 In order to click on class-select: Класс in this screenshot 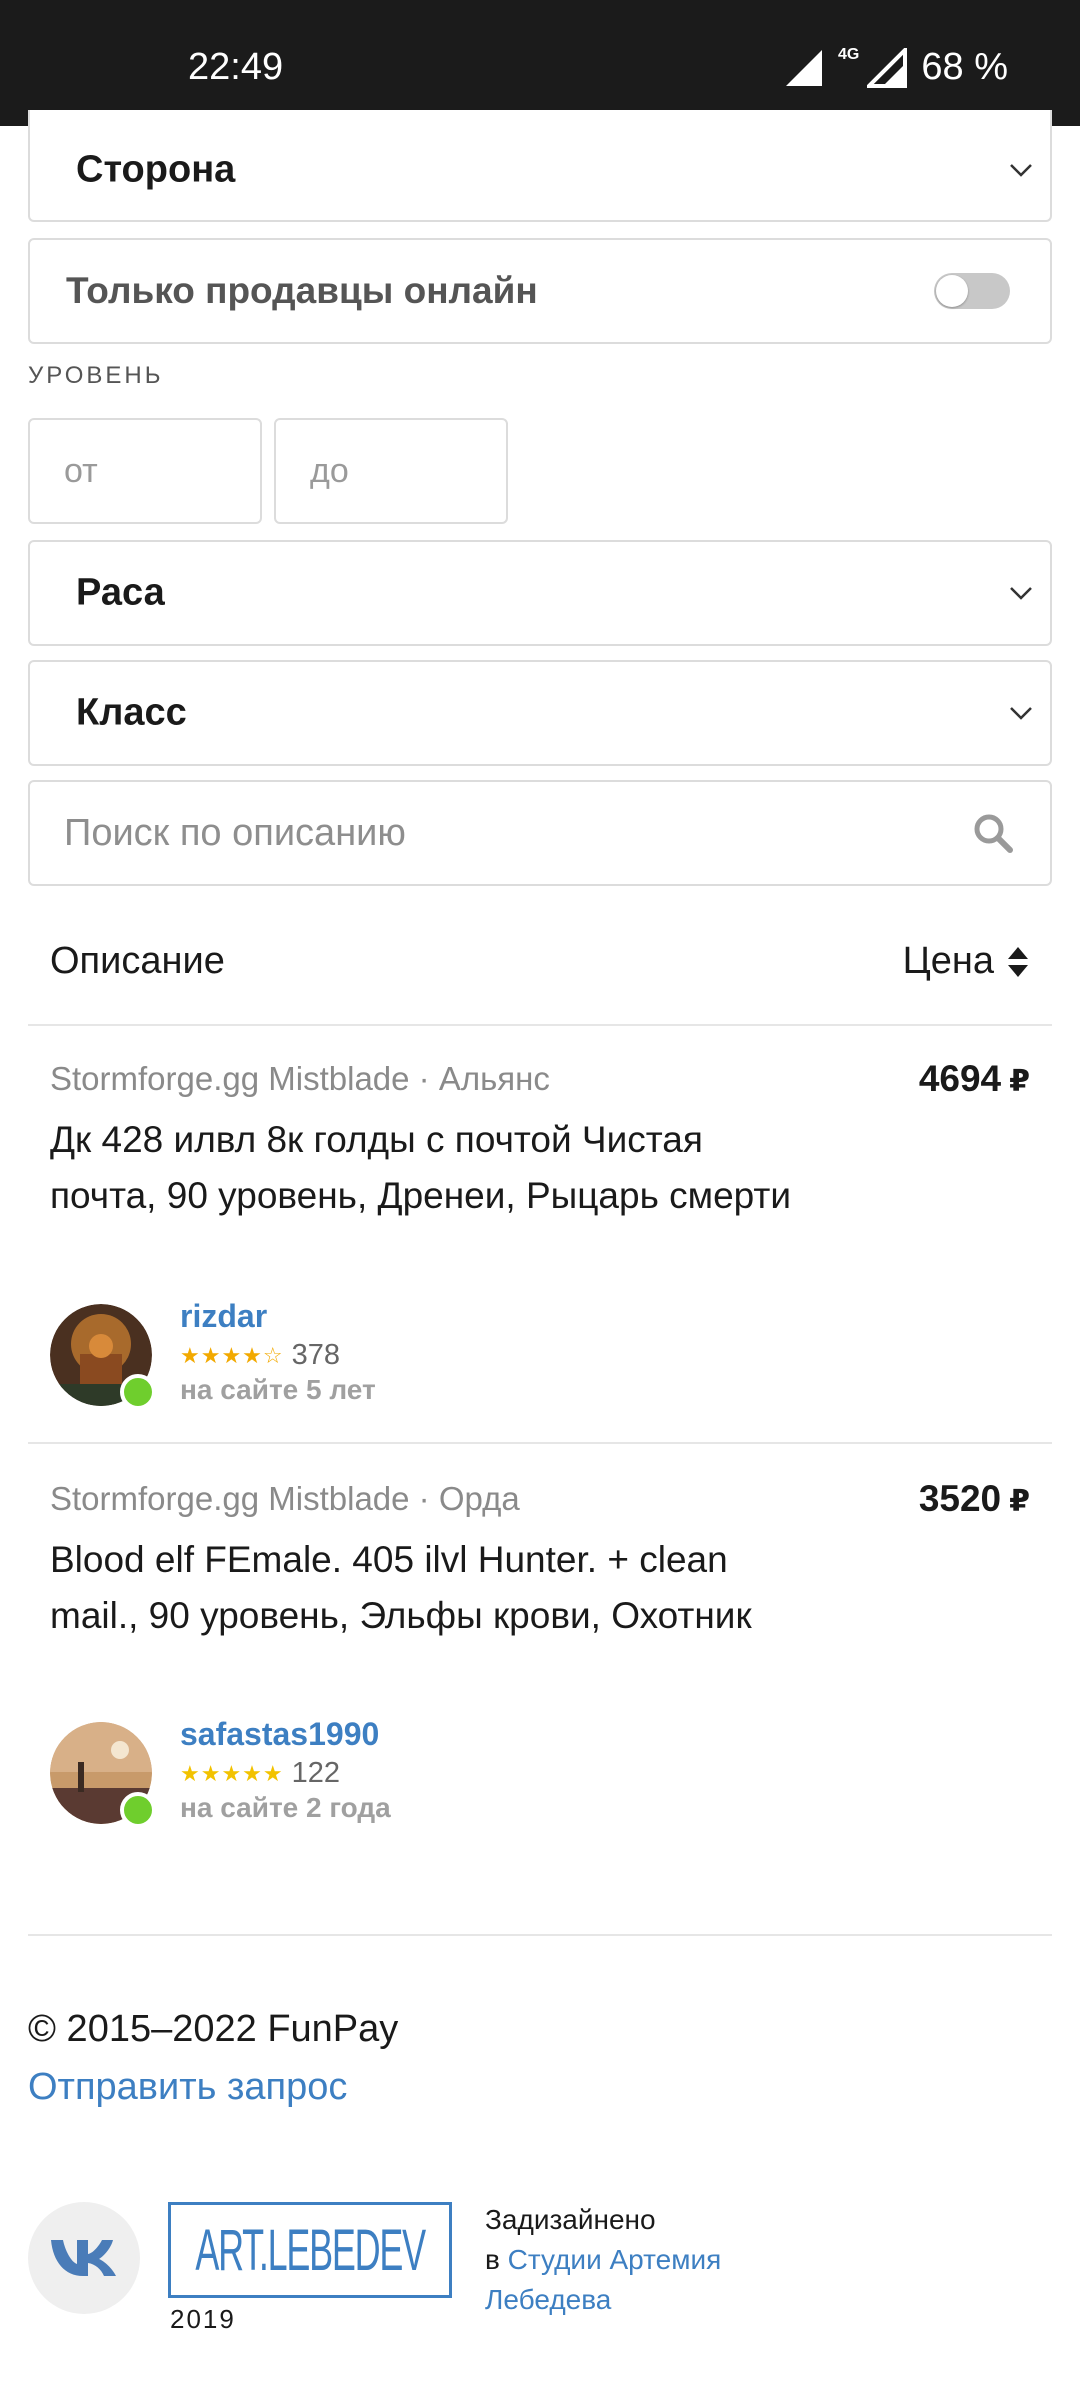, I will do `click(540, 713)`.